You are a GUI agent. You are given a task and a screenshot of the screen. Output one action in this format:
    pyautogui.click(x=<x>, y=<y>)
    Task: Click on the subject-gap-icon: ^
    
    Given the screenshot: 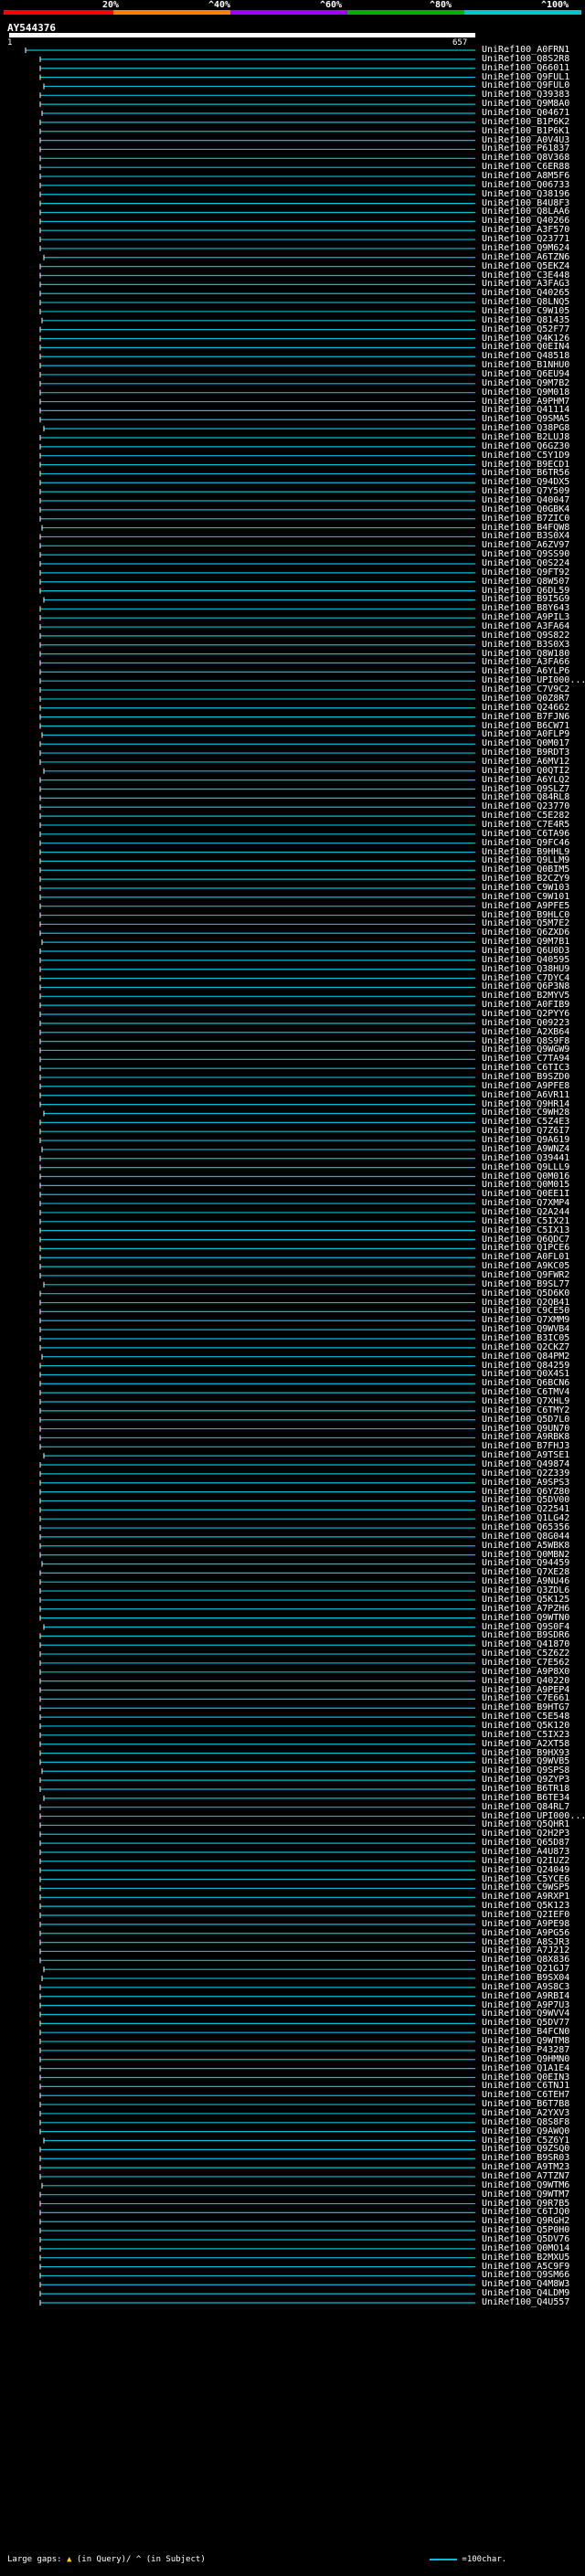 What is the action you would take?
    pyautogui.click(x=138, y=2559)
    